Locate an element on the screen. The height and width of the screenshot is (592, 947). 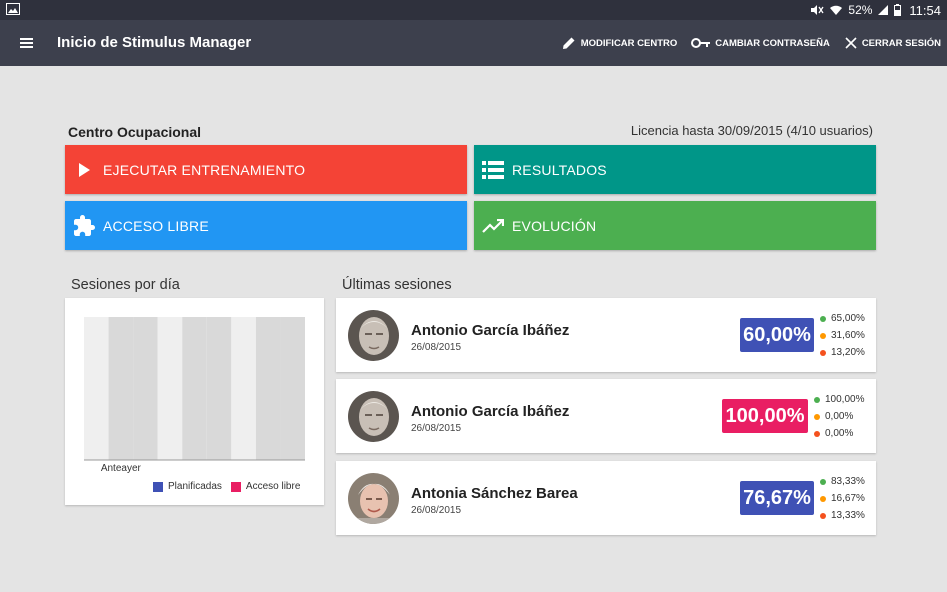
free-access-label: ACCESO LIBRE is located at coordinates (156, 225).